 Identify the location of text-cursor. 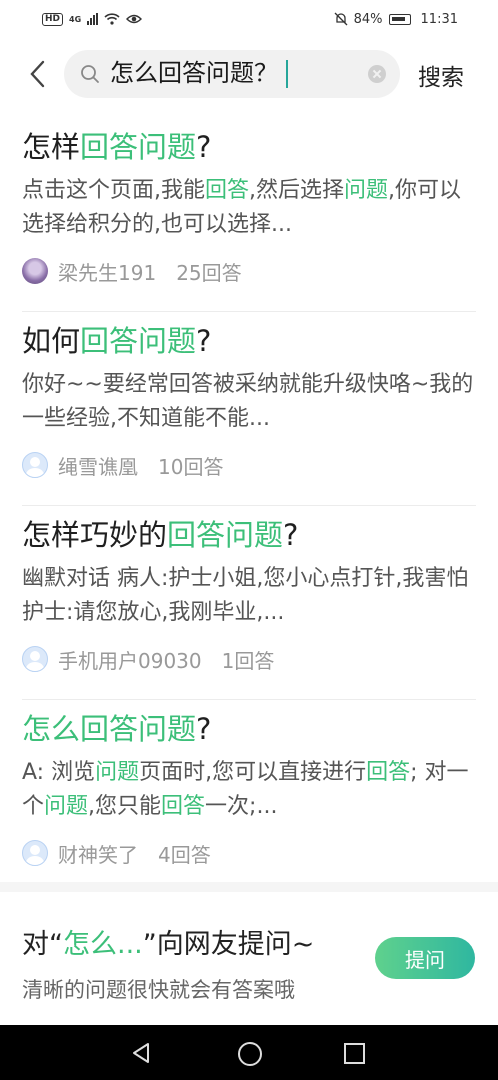
(287, 74).